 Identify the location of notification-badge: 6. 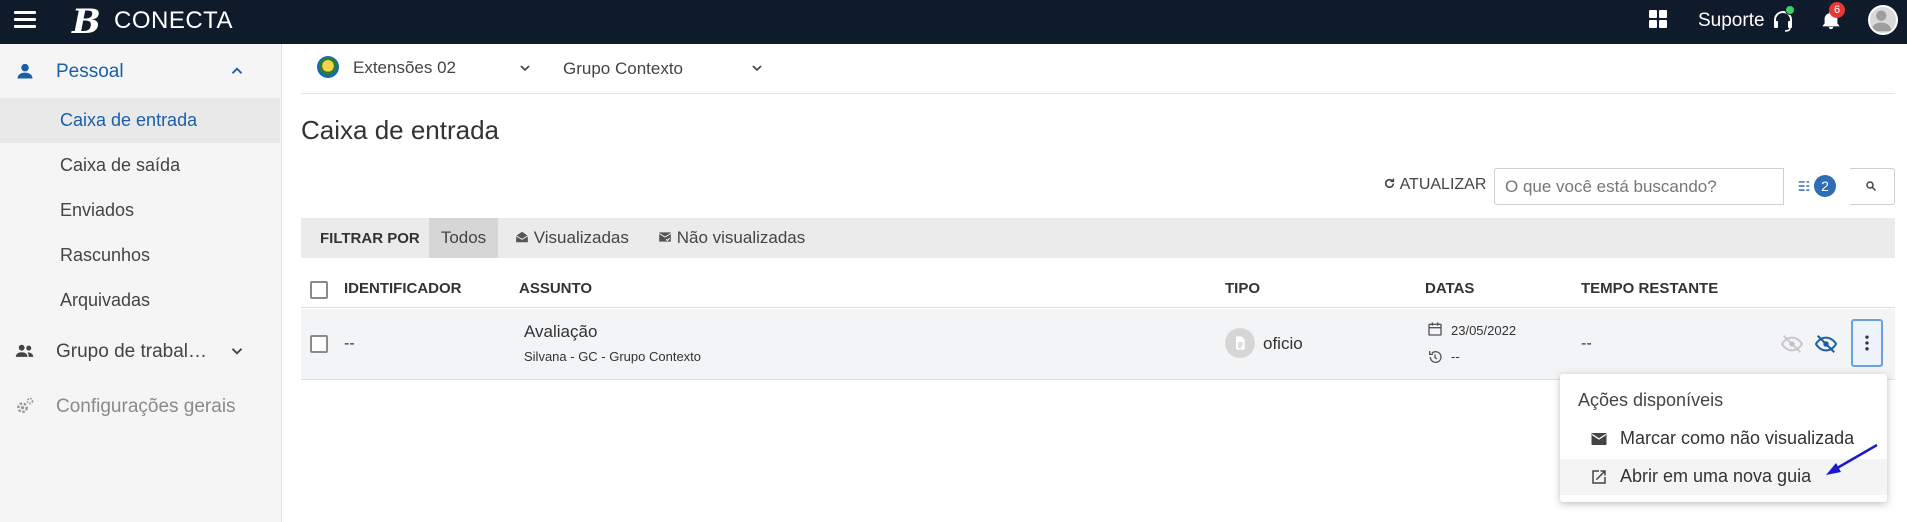
(1837, 10).